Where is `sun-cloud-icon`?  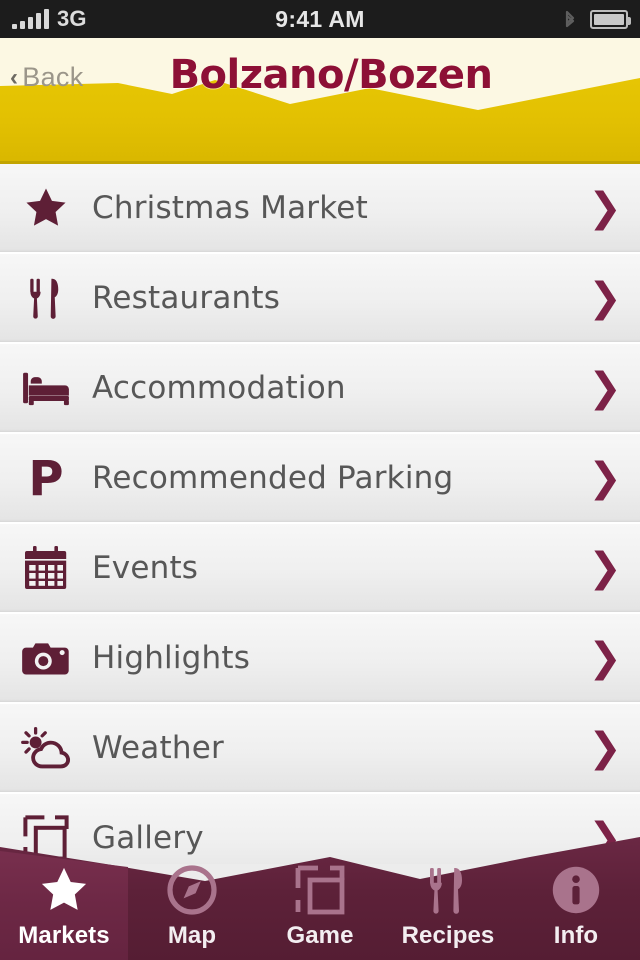 sun-cloud-icon is located at coordinates (46, 748).